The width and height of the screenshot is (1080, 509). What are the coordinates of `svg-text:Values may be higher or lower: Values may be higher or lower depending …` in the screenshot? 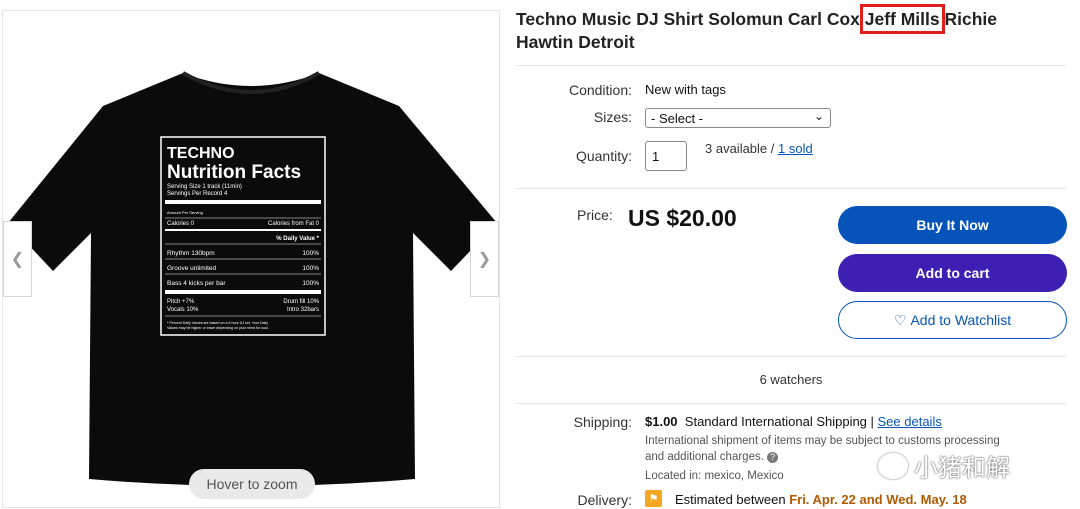 It's located at (218, 328).